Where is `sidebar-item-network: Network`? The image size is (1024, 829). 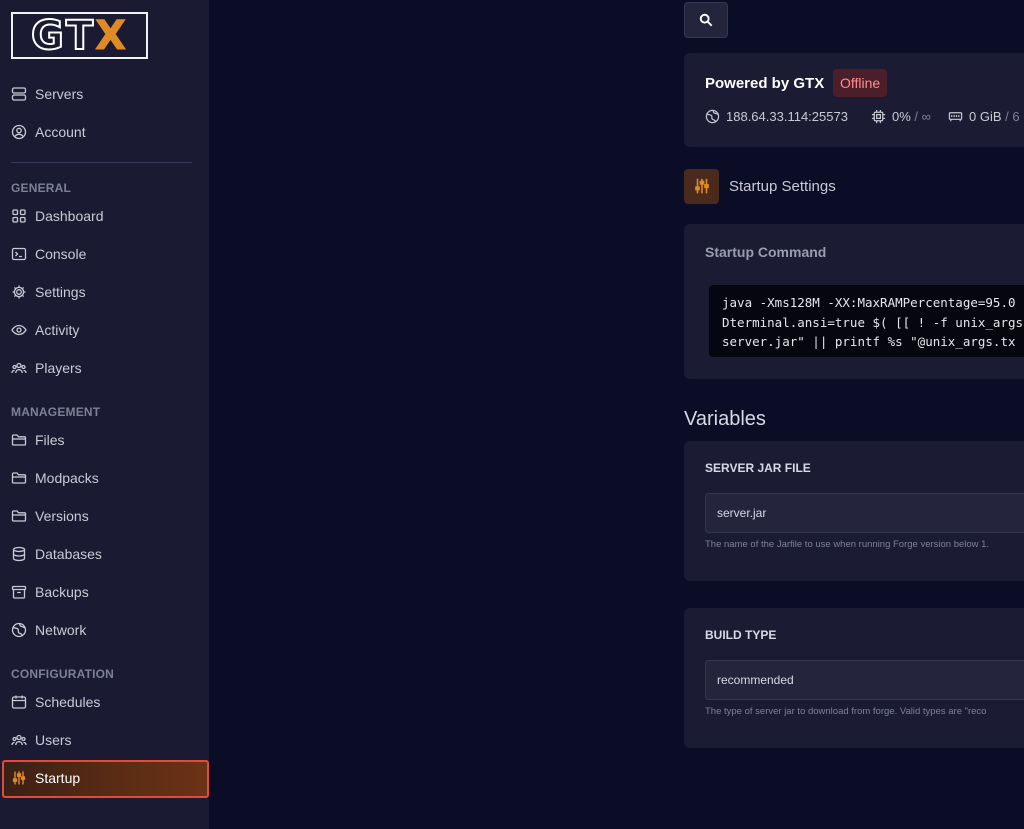
sidebar-item-network: Network is located at coordinates (48, 630).